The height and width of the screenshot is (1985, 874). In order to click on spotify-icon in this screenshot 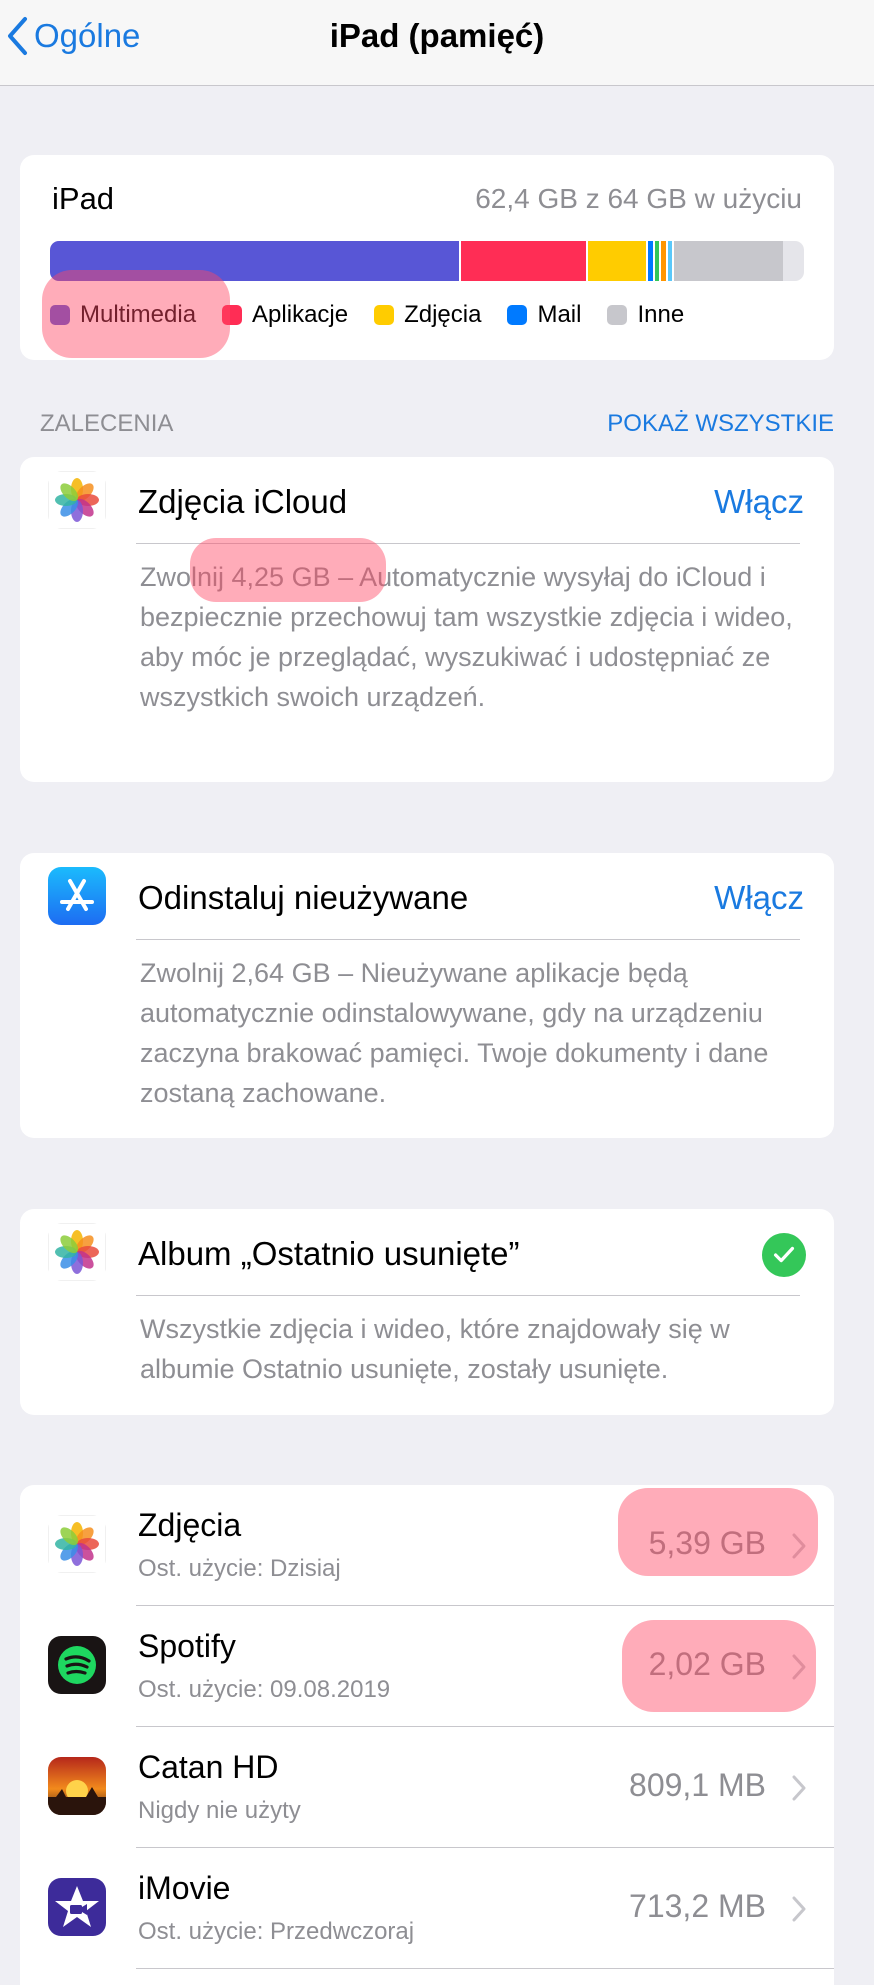, I will do `click(77, 1665)`.